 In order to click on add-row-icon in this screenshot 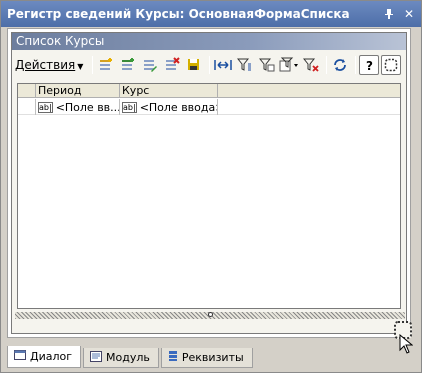, I will do `click(106, 65)`.